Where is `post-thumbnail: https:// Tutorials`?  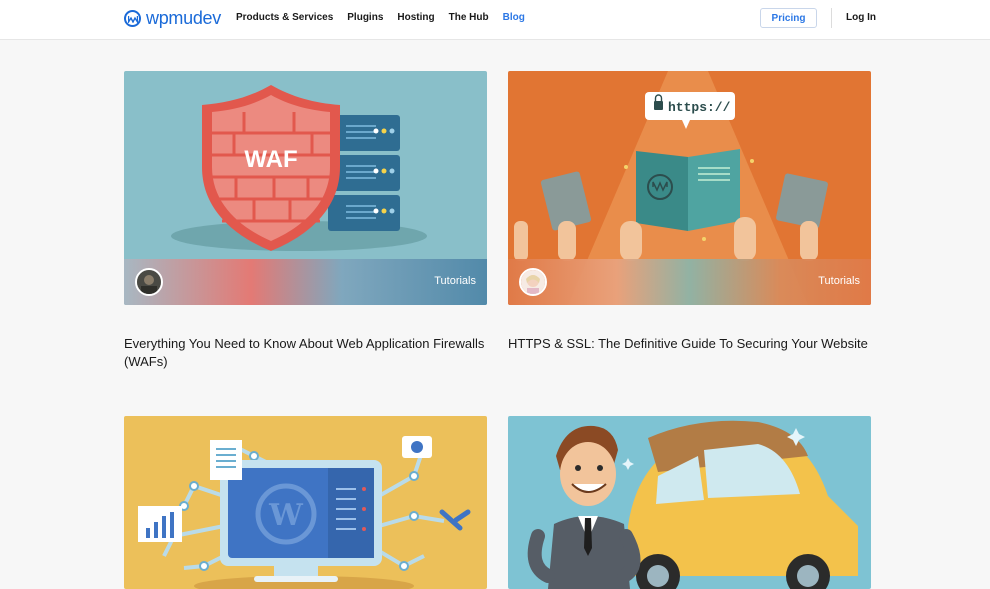 post-thumbnail: https:// Tutorials is located at coordinates (689, 188).